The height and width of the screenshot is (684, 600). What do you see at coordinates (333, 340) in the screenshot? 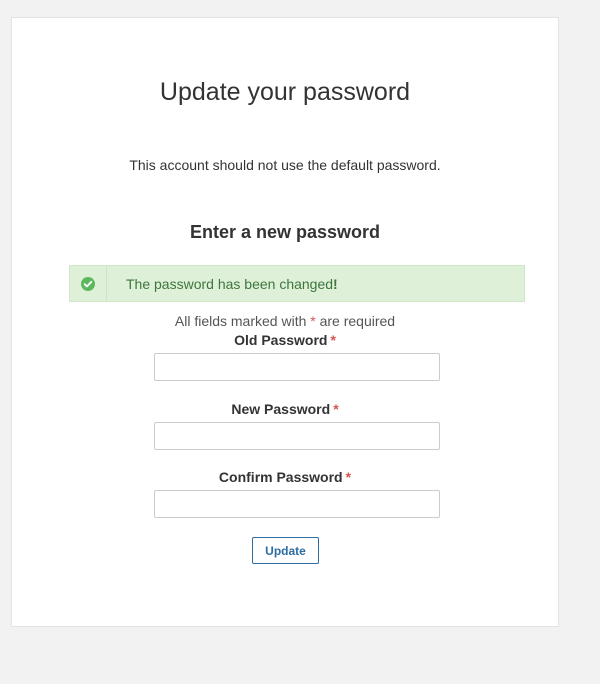
I see `old-password-required-marker: *` at bounding box center [333, 340].